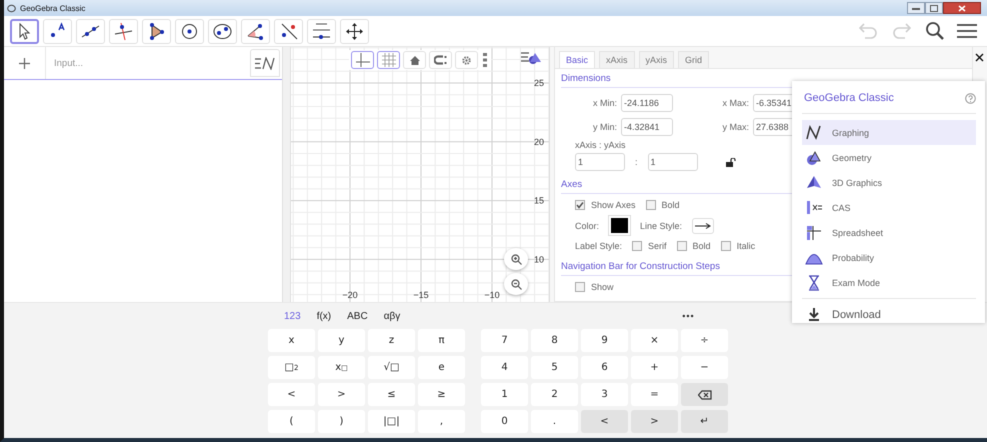  What do you see at coordinates (704, 367) in the screenshot?
I see `keyboard-key: −` at bounding box center [704, 367].